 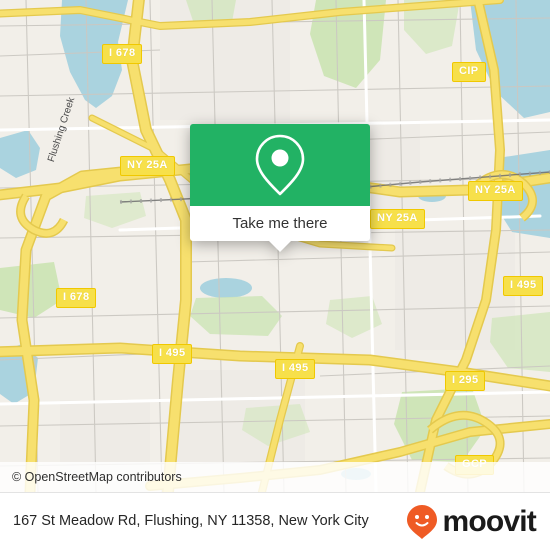 What do you see at coordinates (469, 72) in the screenshot?
I see `road-shield: CIP` at bounding box center [469, 72].